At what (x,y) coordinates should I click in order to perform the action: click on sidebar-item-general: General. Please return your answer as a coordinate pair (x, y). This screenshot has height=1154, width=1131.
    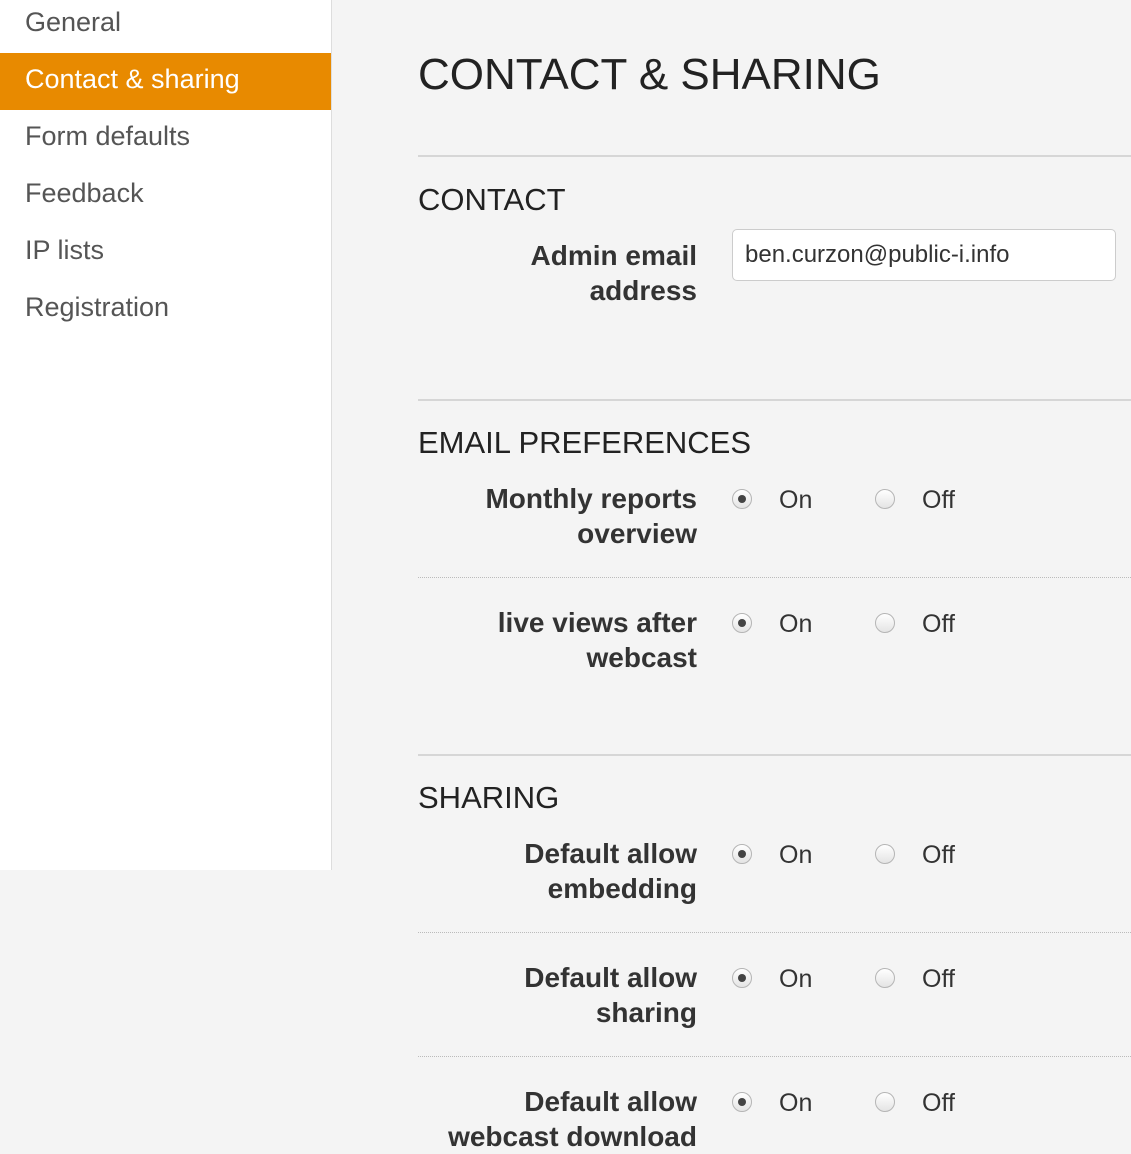
    Looking at the image, I should click on (165, 26).